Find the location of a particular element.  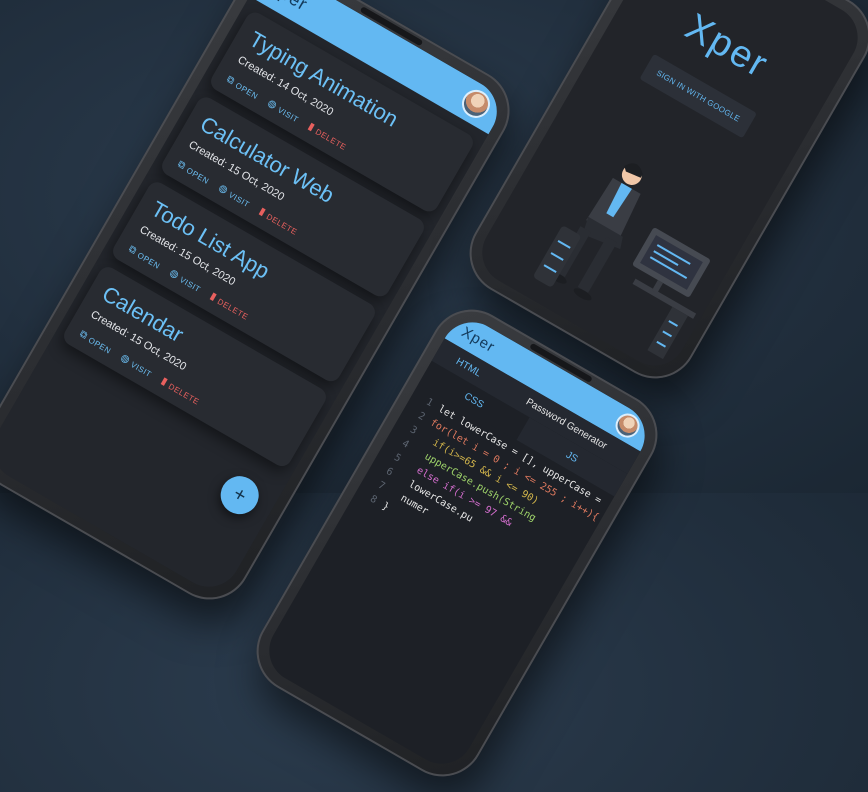

add-project-button: + is located at coordinates (239, 495).